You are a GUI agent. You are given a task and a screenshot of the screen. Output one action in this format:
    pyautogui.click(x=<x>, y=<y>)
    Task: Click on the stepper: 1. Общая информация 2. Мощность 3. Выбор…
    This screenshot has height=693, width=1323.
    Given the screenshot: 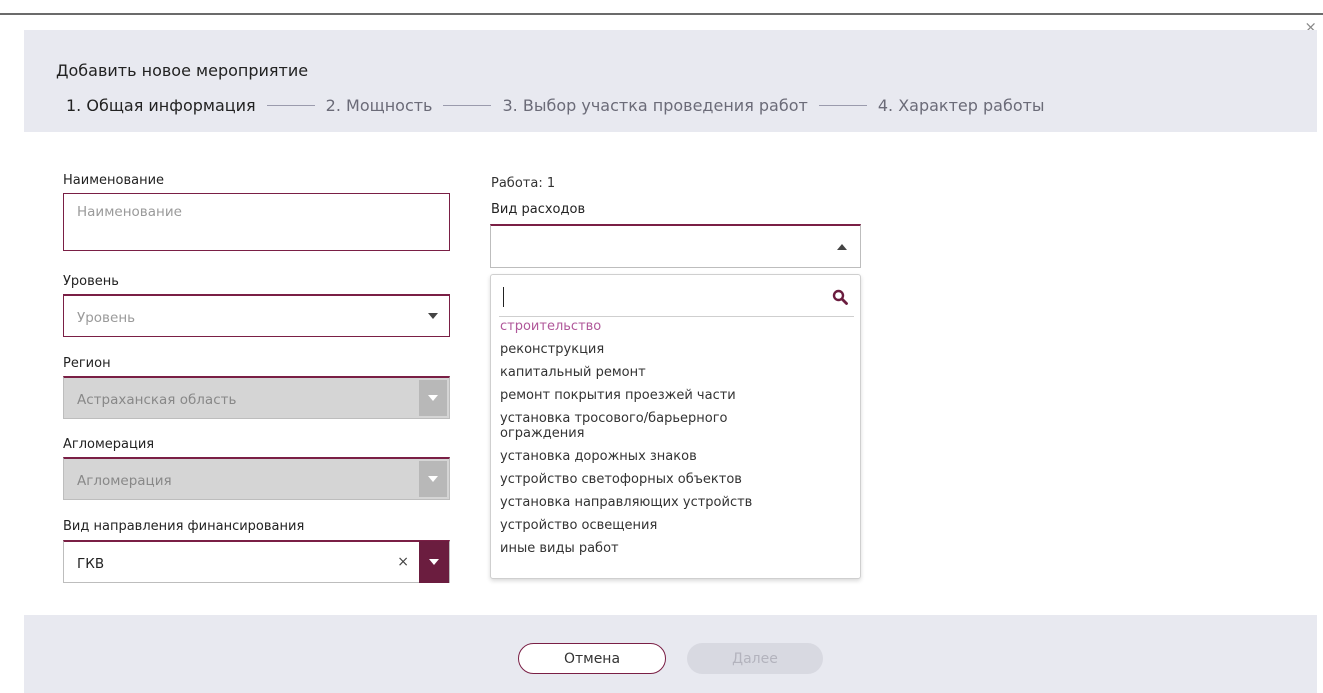 What is the action you would take?
    pyautogui.click(x=555, y=105)
    